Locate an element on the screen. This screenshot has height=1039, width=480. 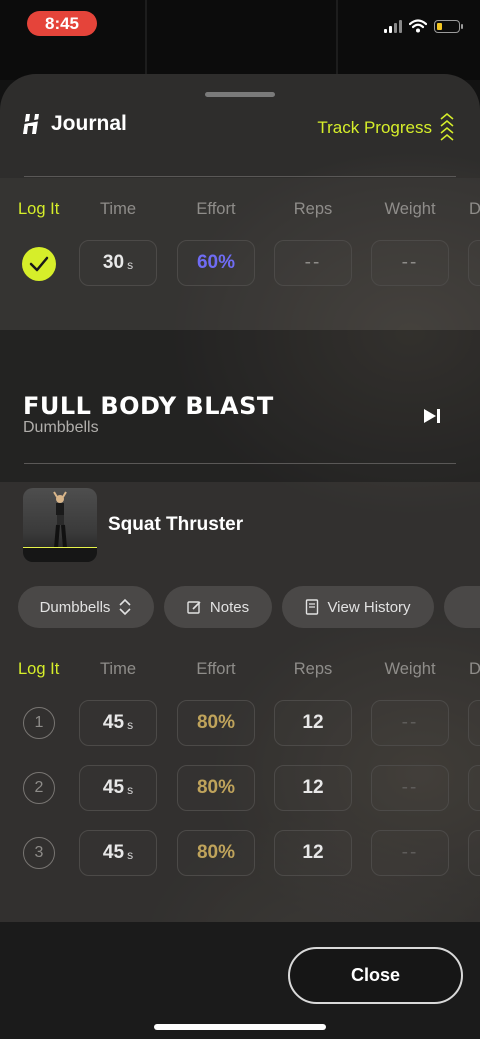
log-set-checkbox-checked is located at coordinates (39, 264).